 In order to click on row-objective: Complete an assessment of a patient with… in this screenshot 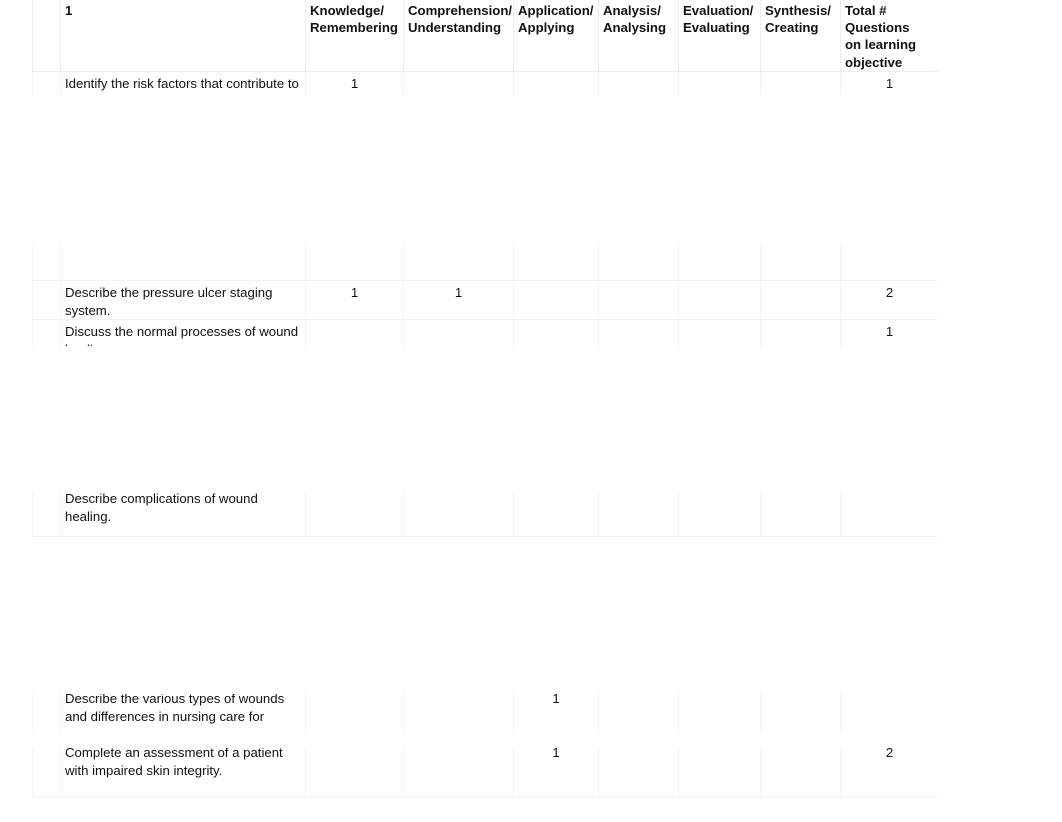, I will do `click(183, 772)`.